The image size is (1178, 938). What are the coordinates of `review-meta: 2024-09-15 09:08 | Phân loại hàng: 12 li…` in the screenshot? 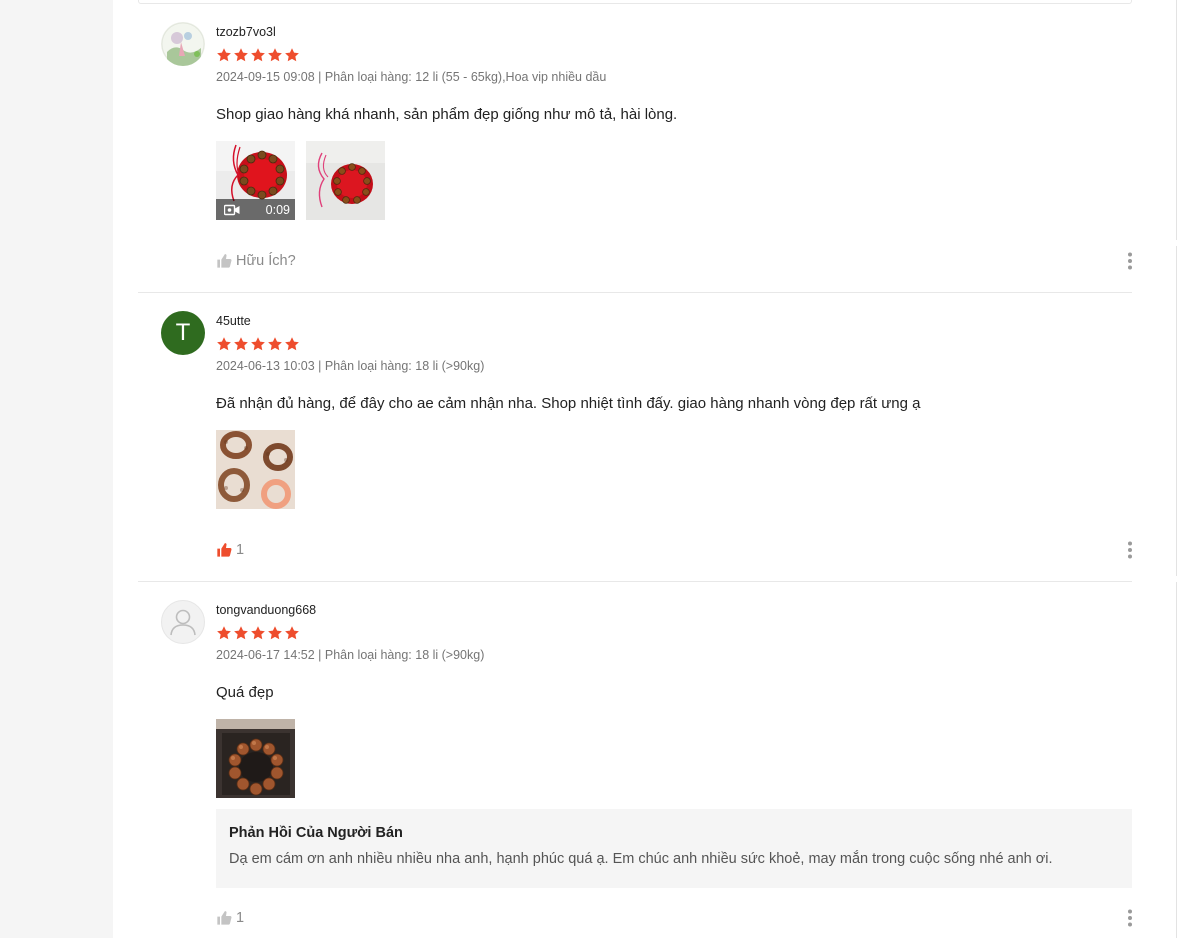 It's located at (411, 77).